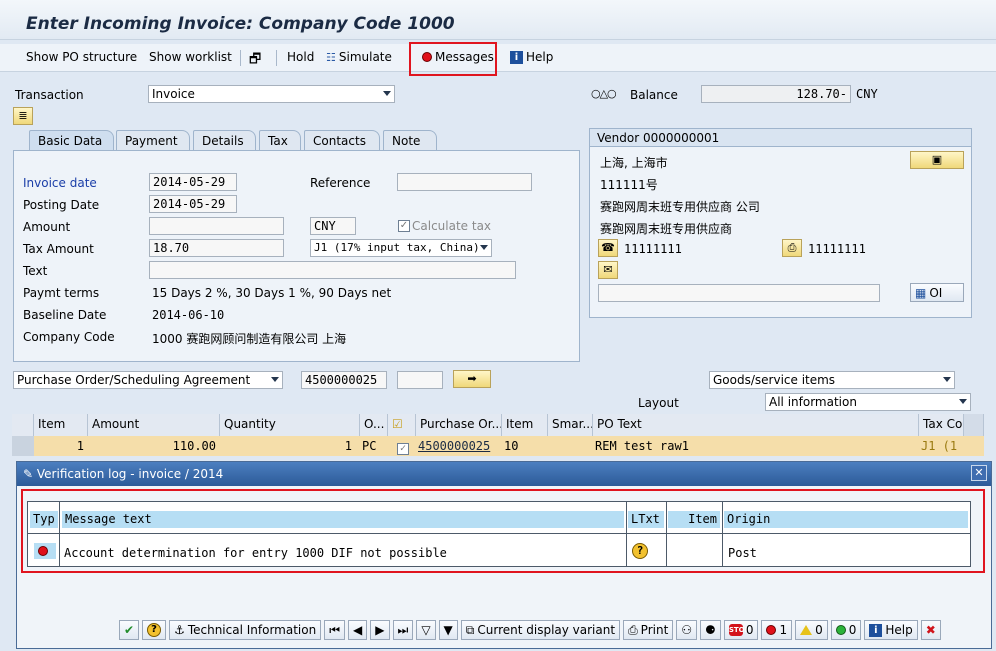 The width and height of the screenshot is (996, 651). Describe the element at coordinates (832, 380) in the screenshot. I see `goods-service-select: Goods/service items` at that location.